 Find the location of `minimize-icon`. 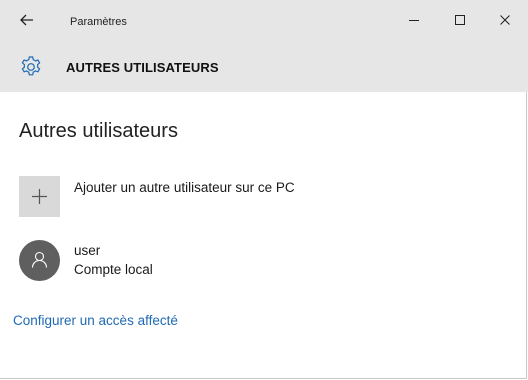

minimize-icon is located at coordinates (414, 22).